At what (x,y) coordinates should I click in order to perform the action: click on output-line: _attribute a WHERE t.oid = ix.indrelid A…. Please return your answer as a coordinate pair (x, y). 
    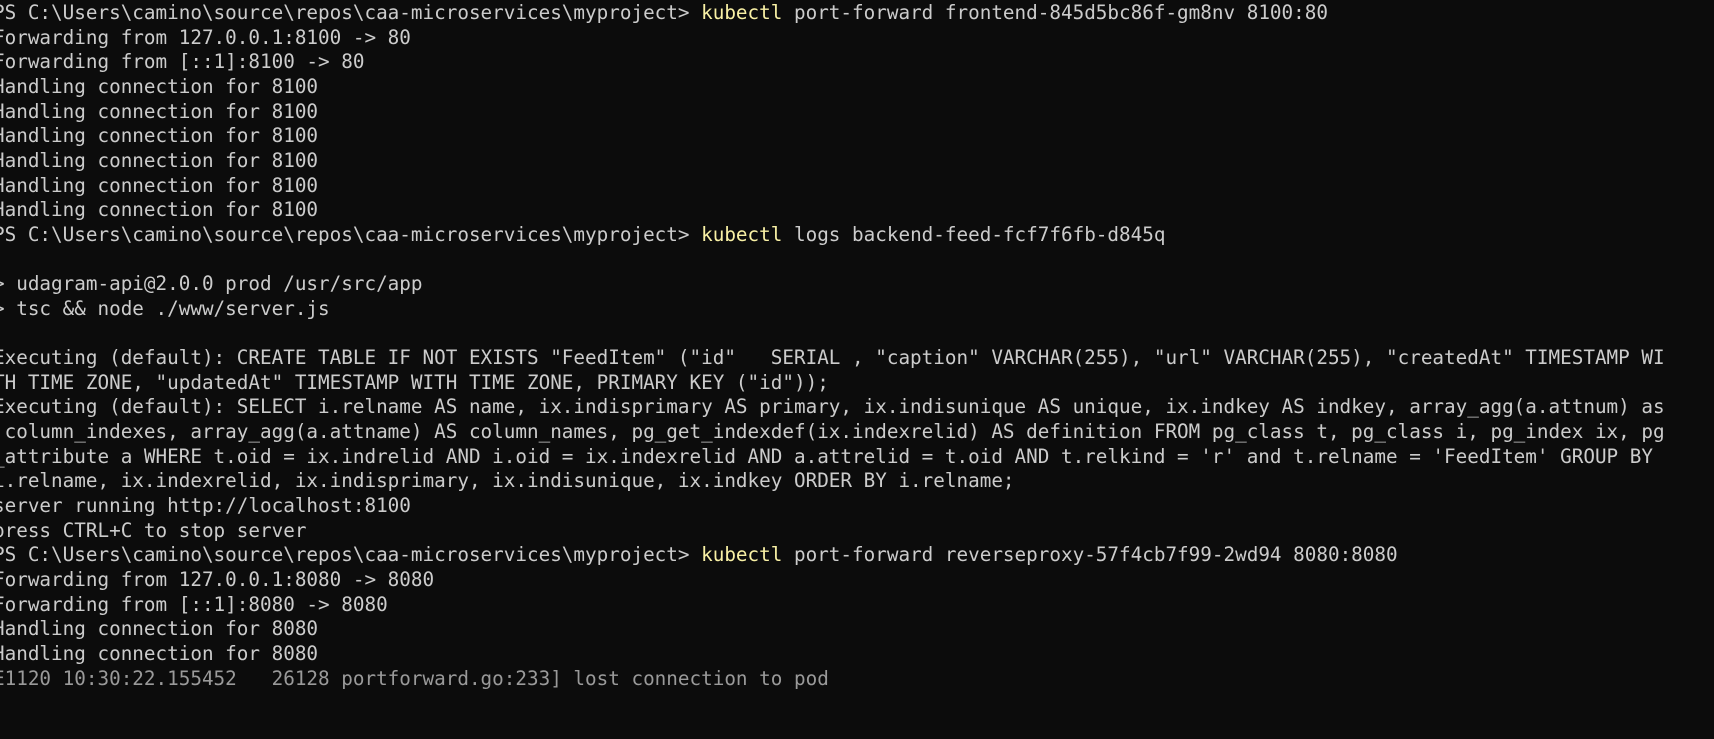
    Looking at the image, I should click on (826, 456).